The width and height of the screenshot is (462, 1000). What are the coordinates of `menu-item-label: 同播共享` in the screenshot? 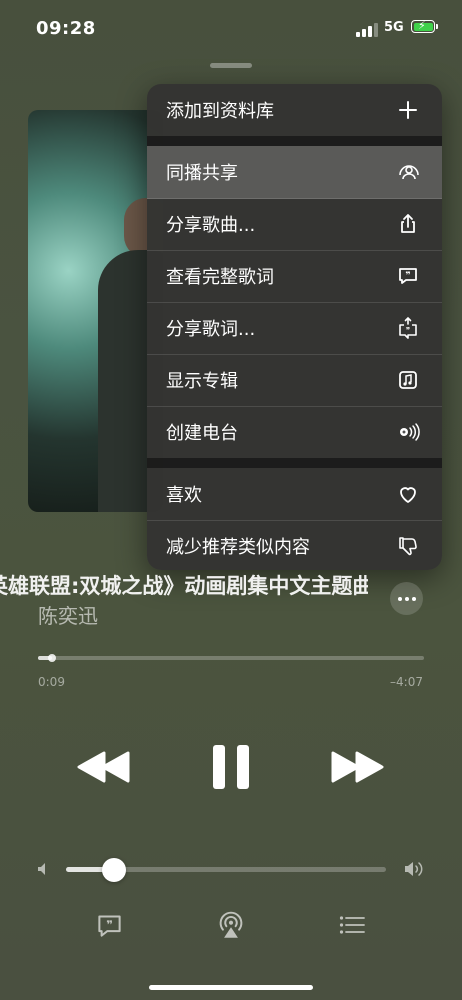 It's located at (202, 173).